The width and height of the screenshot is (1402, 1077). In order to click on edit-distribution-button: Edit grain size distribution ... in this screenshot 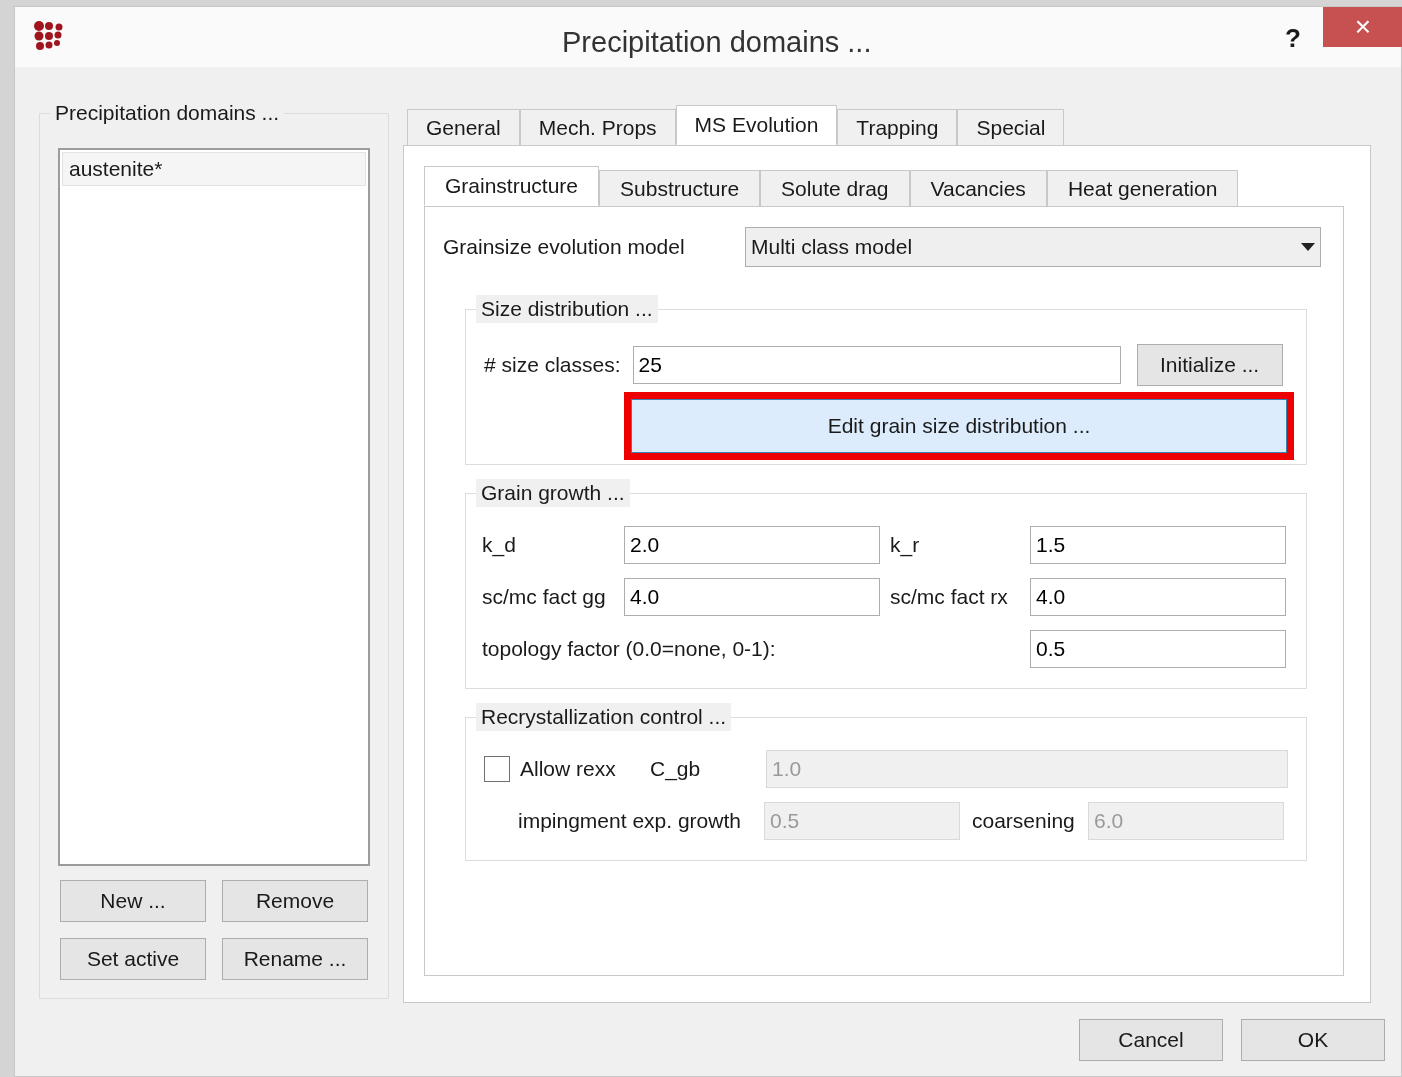, I will do `click(959, 426)`.